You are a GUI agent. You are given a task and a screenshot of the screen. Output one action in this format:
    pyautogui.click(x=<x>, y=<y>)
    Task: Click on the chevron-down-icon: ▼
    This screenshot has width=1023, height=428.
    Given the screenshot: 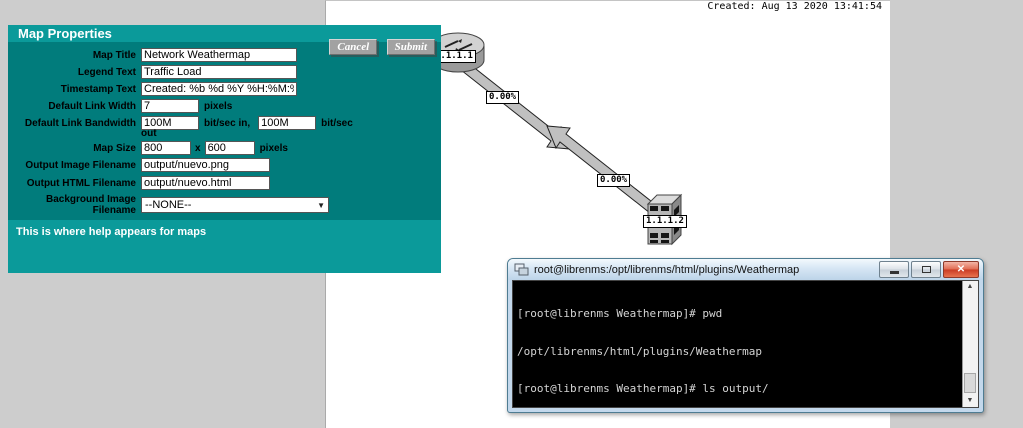 What is the action you would take?
    pyautogui.click(x=321, y=205)
    